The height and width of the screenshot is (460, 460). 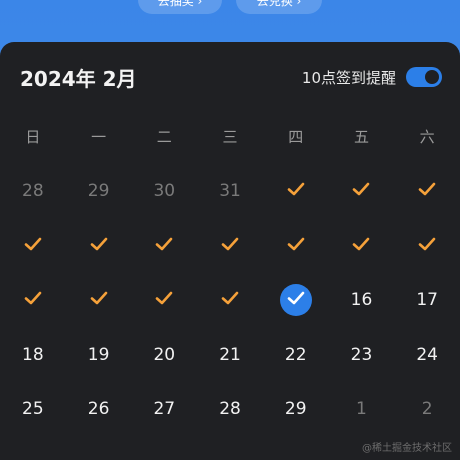 I want to click on day-cell: 29, so click(x=296, y=409).